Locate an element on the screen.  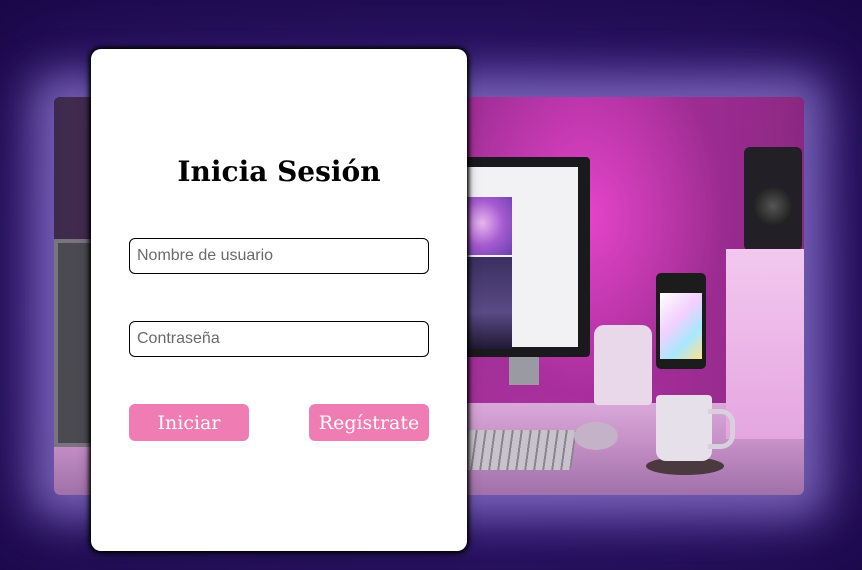
screen-image-night is located at coordinates (487, 303).